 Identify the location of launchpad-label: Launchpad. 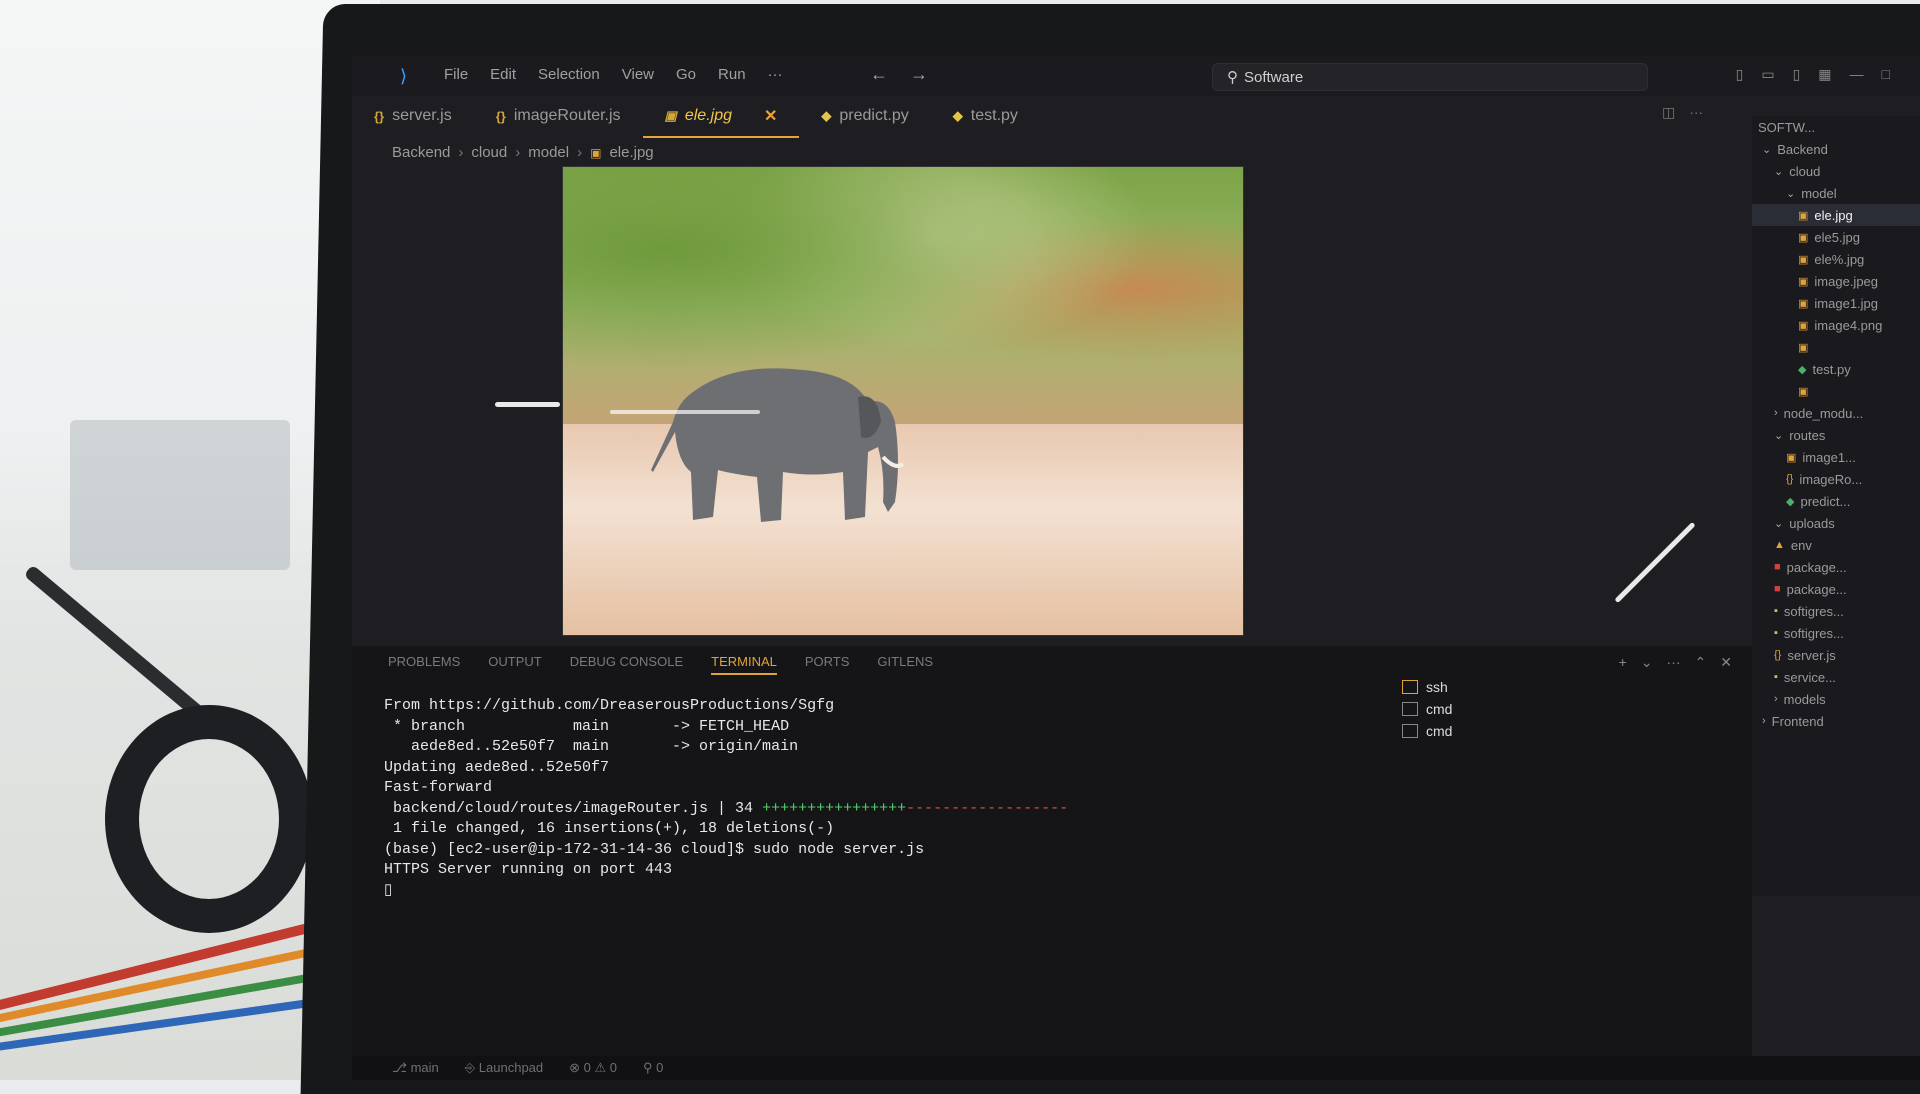
(511, 1067).